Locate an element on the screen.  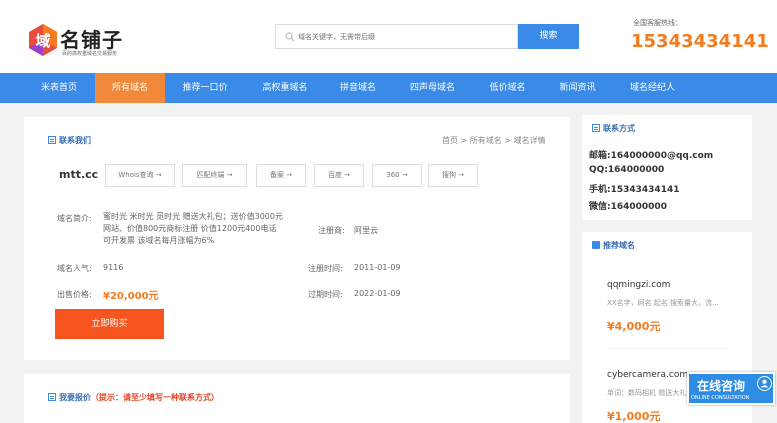
rec-price: ¥1,000元 is located at coordinates (634, 416).